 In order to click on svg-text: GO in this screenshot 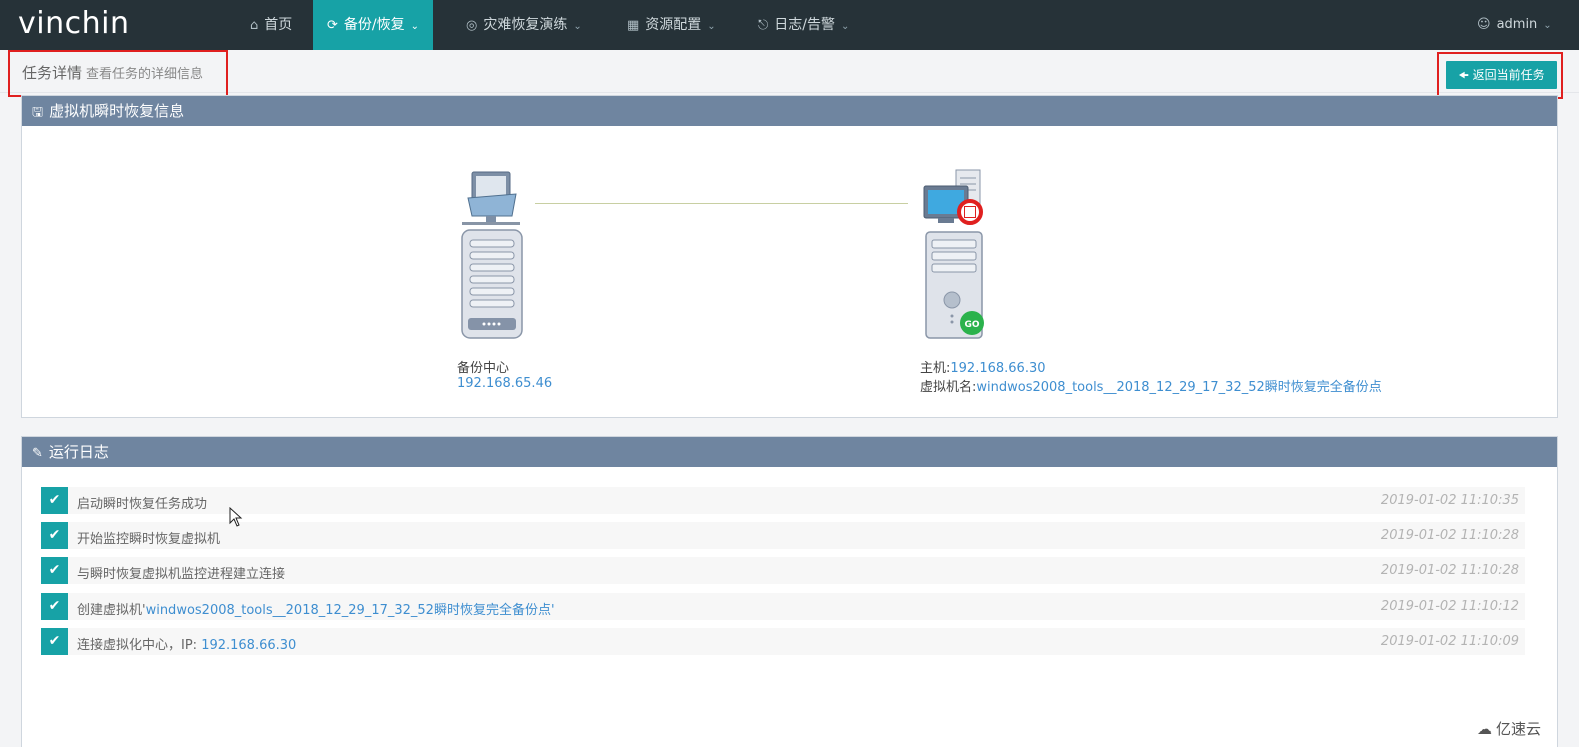, I will do `click(971, 325)`.